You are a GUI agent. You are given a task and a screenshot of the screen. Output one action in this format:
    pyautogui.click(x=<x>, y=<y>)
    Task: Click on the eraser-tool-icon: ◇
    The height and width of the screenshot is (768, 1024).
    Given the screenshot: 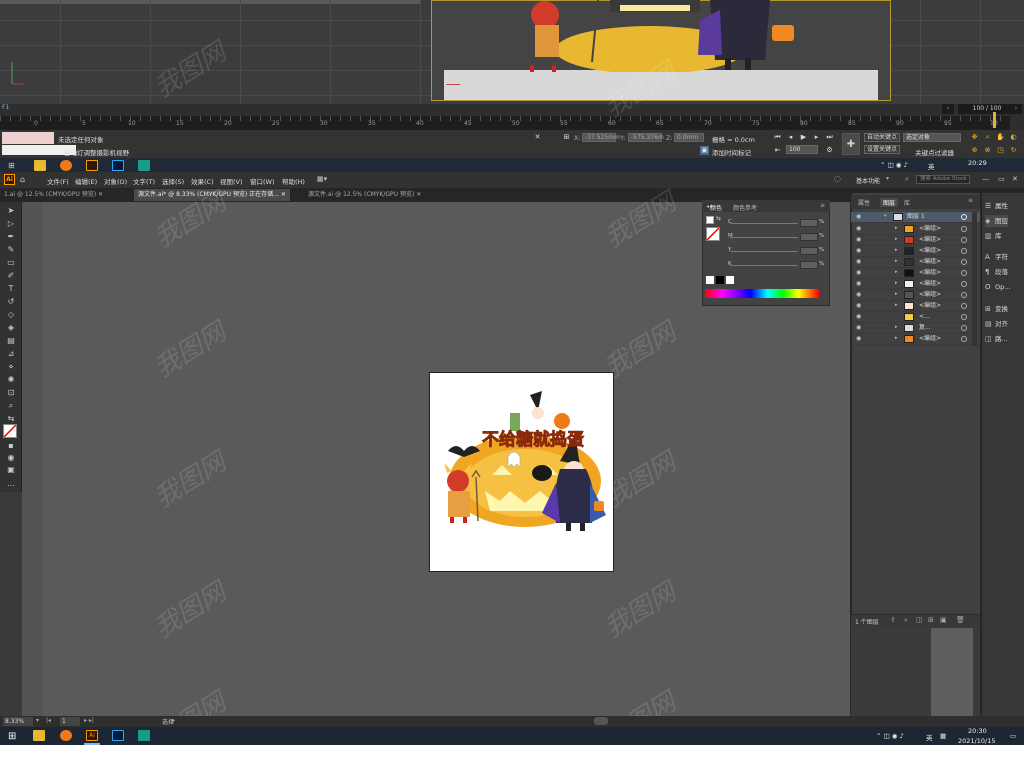 What is the action you would take?
    pyautogui.click(x=11, y=314)
    